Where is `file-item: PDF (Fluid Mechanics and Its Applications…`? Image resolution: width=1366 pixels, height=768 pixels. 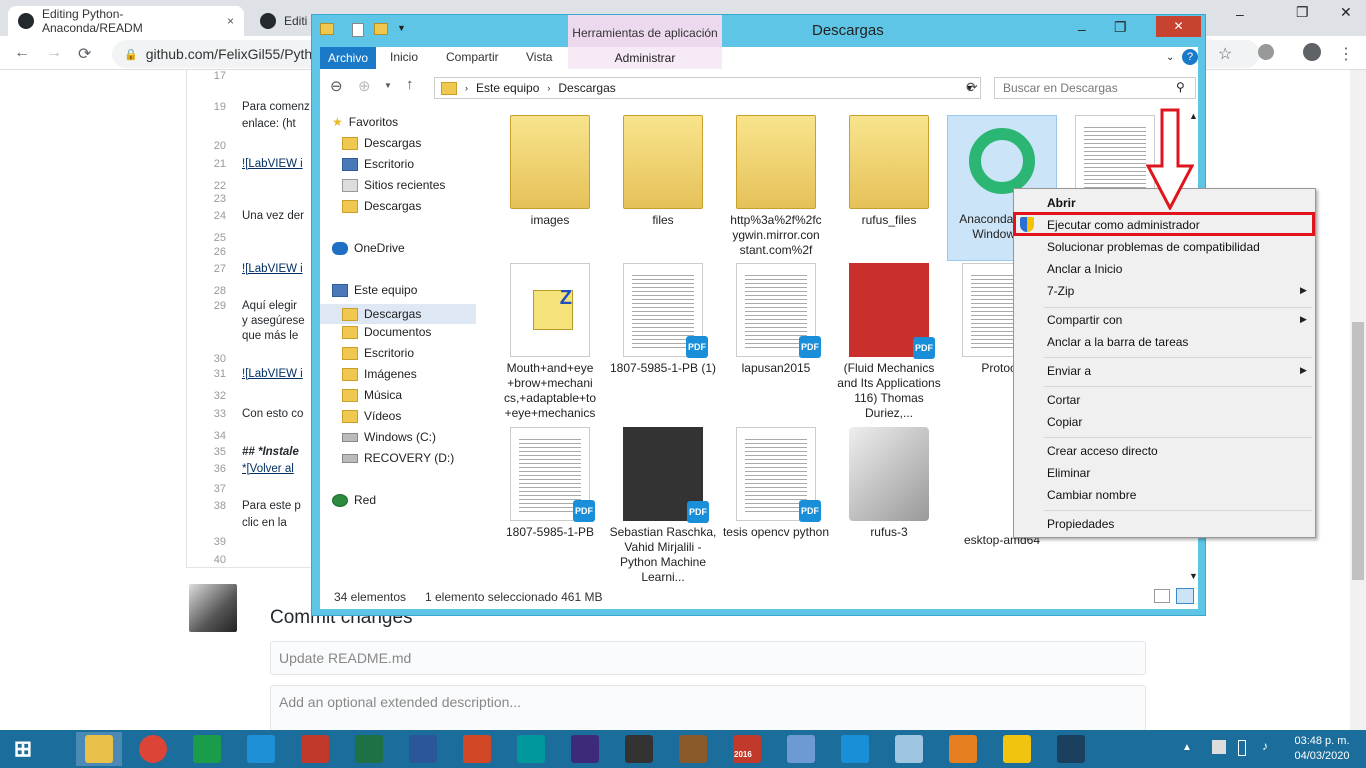
file-item: PDF (Fluid Mechanics and Its Applications… is located at coordinates (889, 342).